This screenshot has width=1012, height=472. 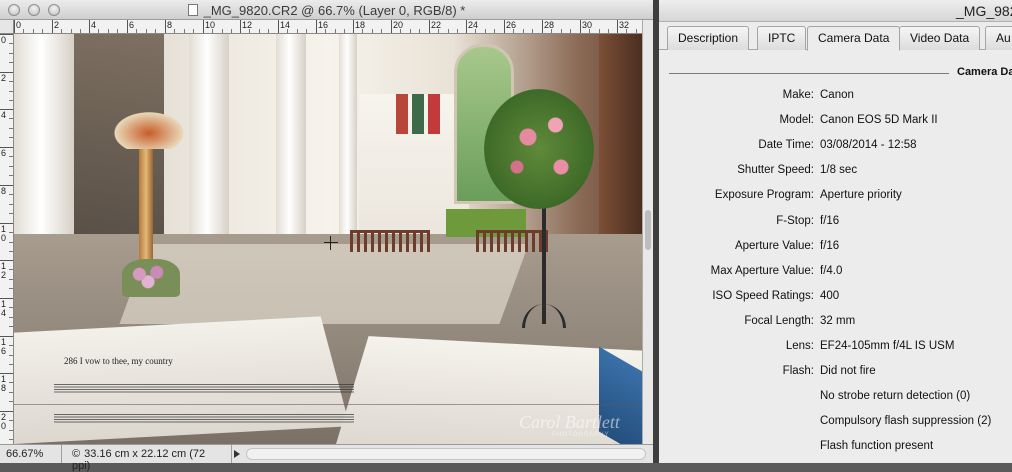 What do you see at coordinates (446, 454) in the screenshot?
I see `horizontal-scrollbar` at bounding box center [446, 454].